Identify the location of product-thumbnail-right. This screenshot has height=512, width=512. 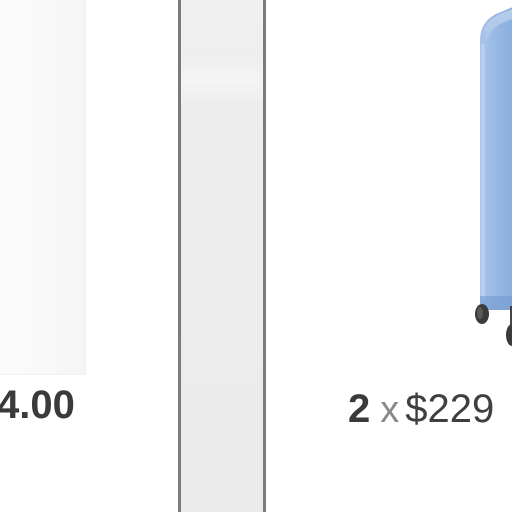
(491, 180).